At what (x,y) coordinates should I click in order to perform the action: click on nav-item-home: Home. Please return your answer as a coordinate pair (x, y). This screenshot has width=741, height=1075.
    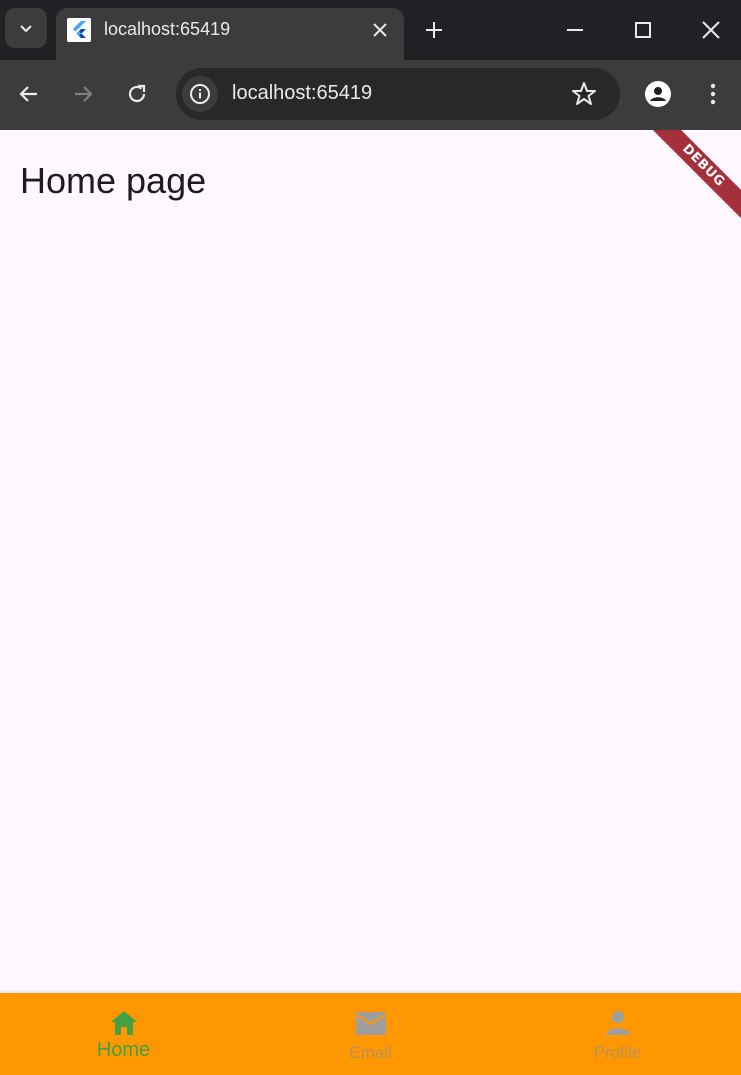
    Looking at the image, I should click on (123, 1034).